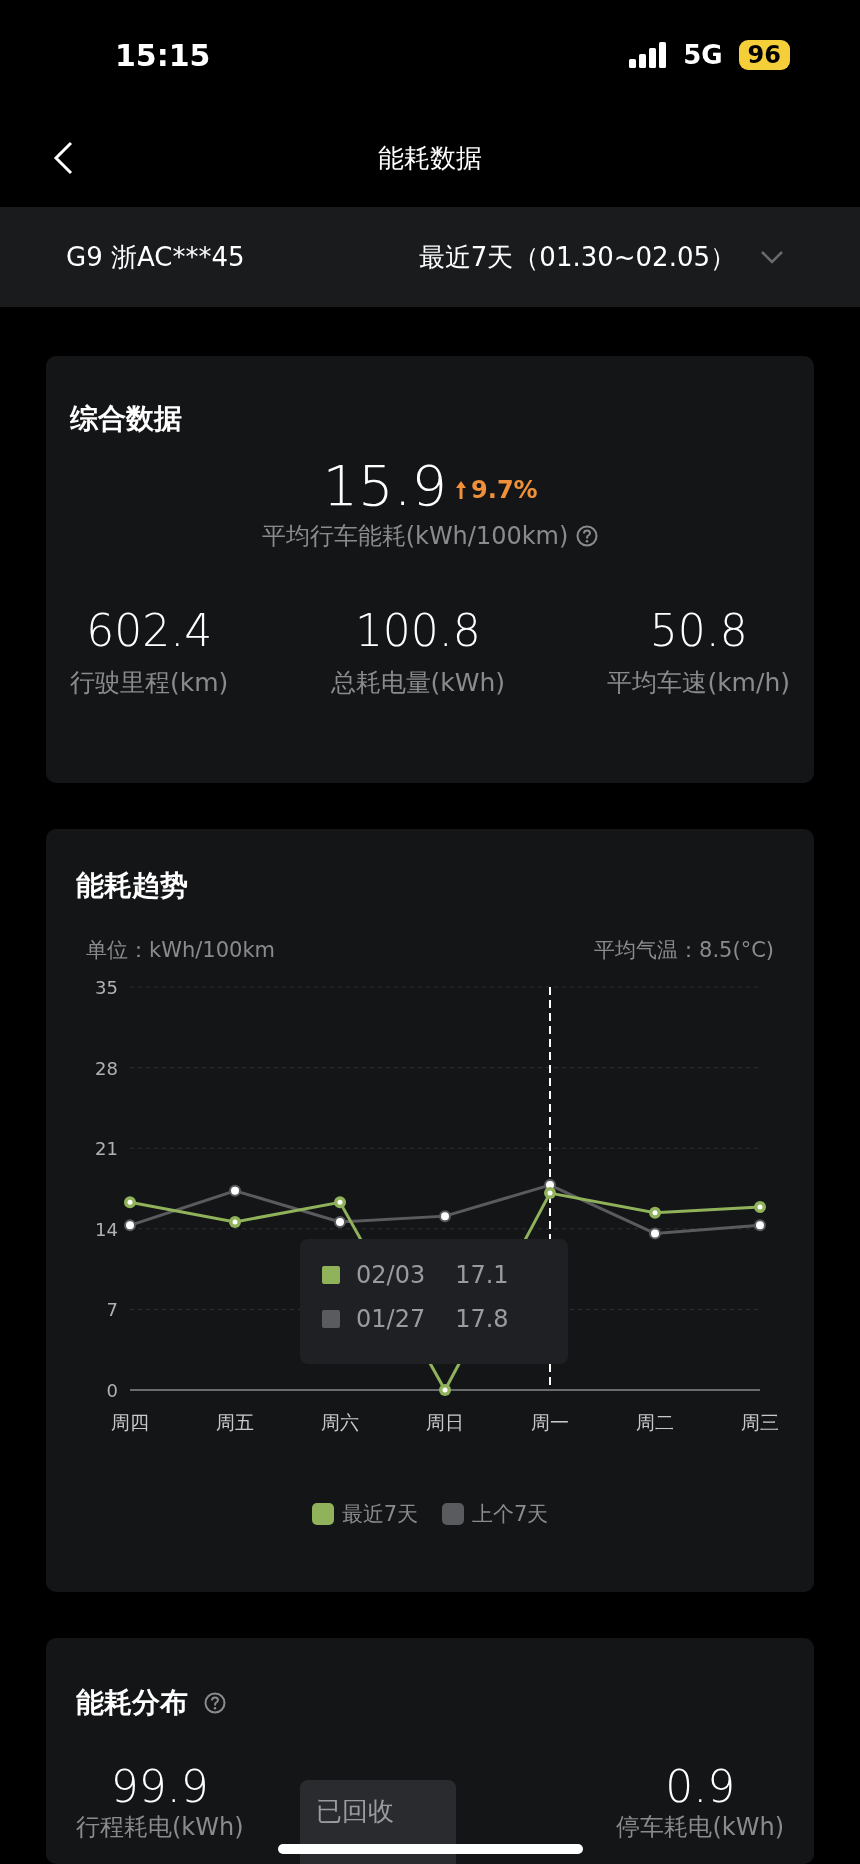 This screenshot has width=860, height=1864. What do you see at coordinates (112, 1390) in the screenshot?
I see `y-tick-label: 0` at bounding box center [112, 1390].